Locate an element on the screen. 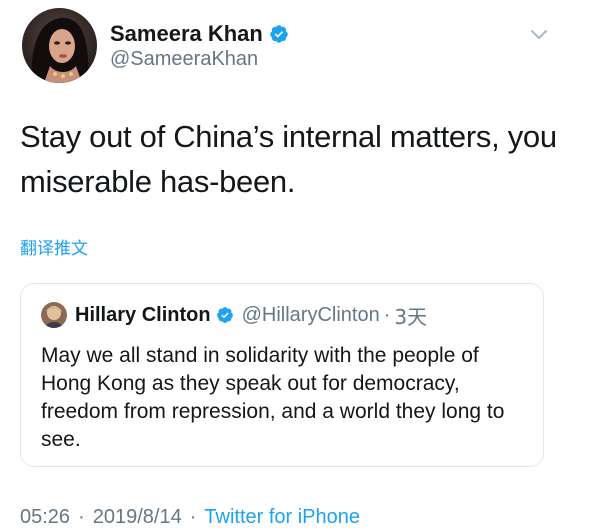  quoted-avatar-photo-icon is located at coordinates (54, 315).